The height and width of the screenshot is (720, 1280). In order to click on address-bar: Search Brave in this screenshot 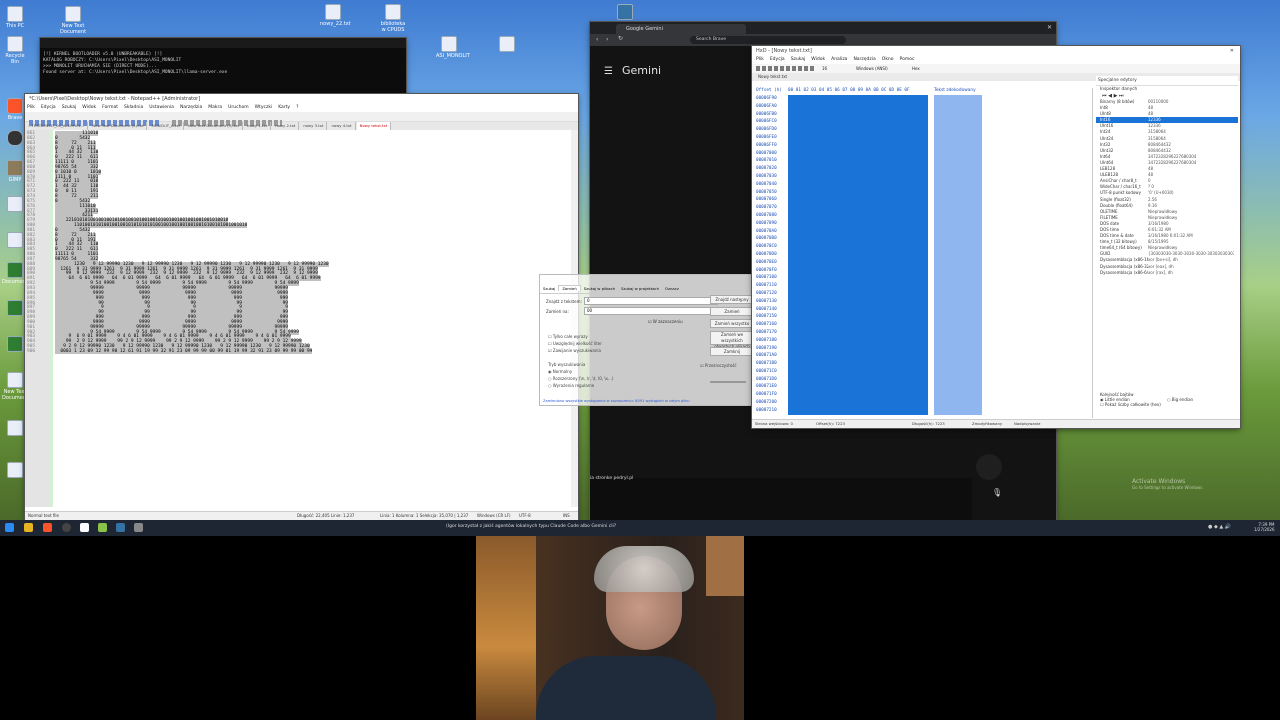, I will do `click(768, 40)`.